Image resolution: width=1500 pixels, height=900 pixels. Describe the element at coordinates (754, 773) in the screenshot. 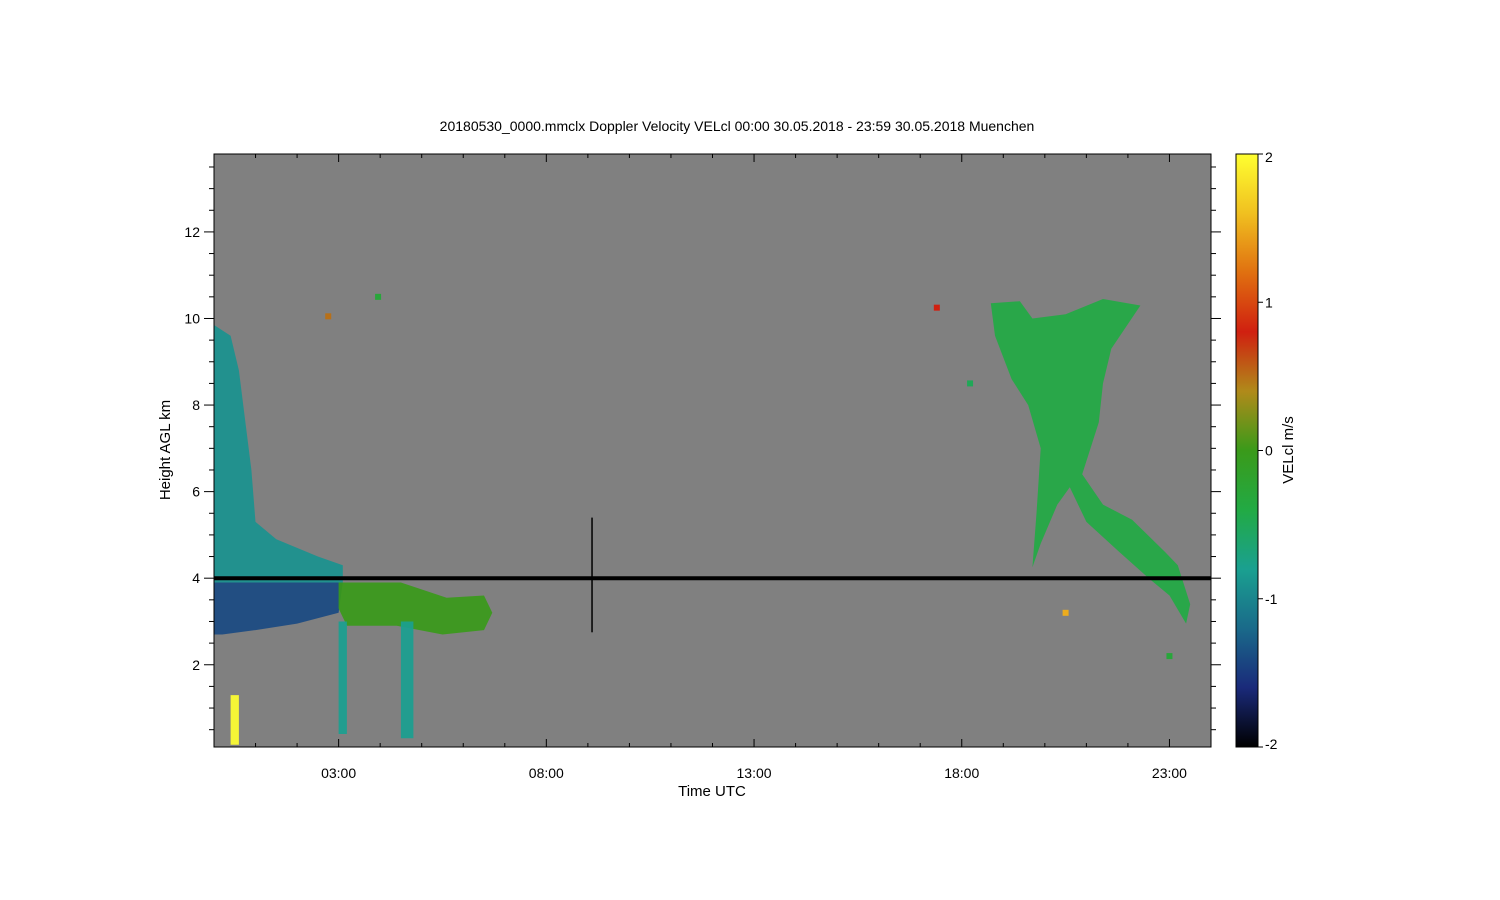

I see `x-tick-label: 13:00` at that location.